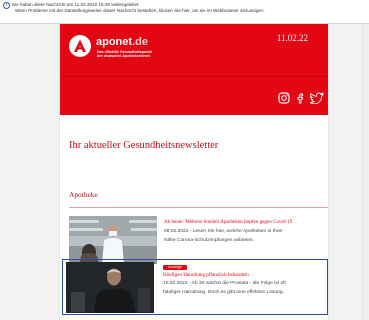  Describe the element at coordinates (113, 240) in the screenshot. I see `vaccination-photo` at that location.